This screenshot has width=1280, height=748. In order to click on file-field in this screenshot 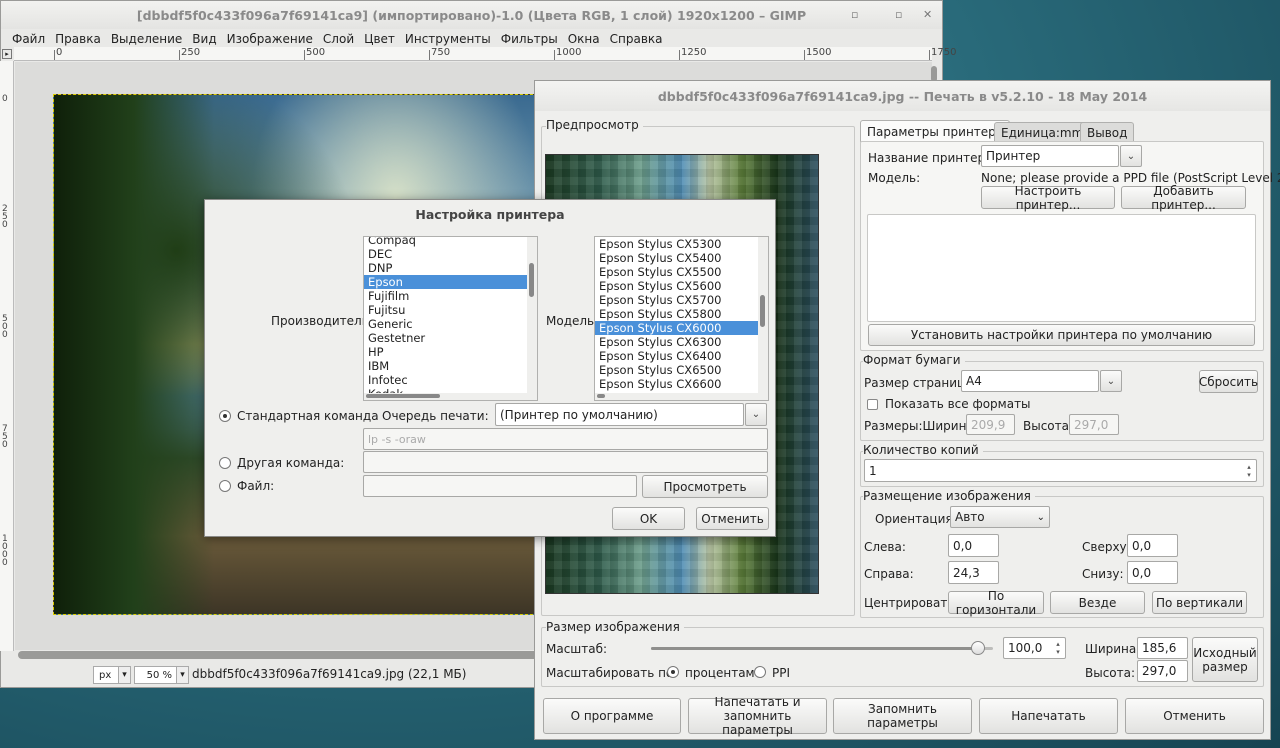, I will do `click(500, 486)`.